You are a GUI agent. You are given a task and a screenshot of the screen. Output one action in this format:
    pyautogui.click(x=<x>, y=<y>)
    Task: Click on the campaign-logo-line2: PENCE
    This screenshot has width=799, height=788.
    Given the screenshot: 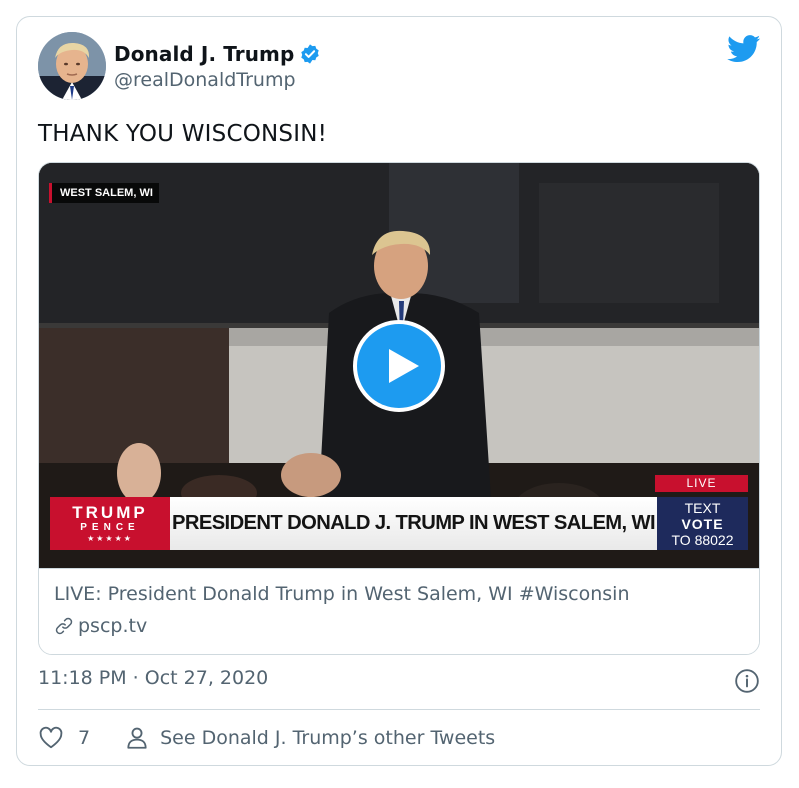 What is the action you would take?
    pyautogui.click(x=110, y=527)
    